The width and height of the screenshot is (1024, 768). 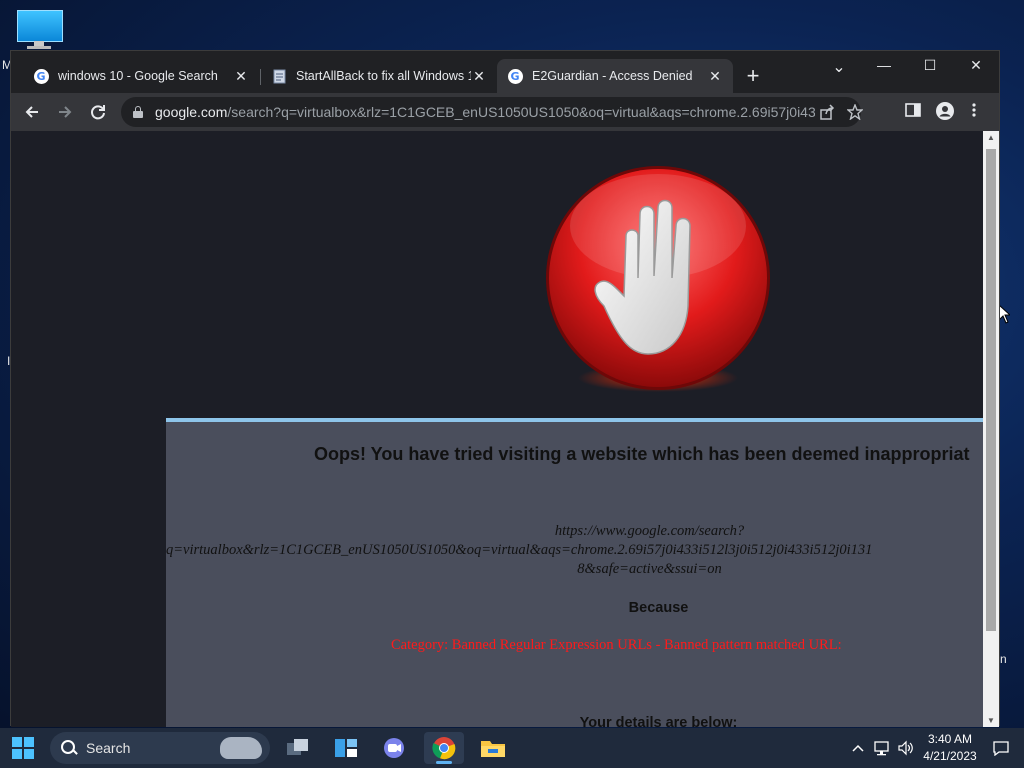 I want to click on details-heading: Your details are below:, so click(x=658, y=721).